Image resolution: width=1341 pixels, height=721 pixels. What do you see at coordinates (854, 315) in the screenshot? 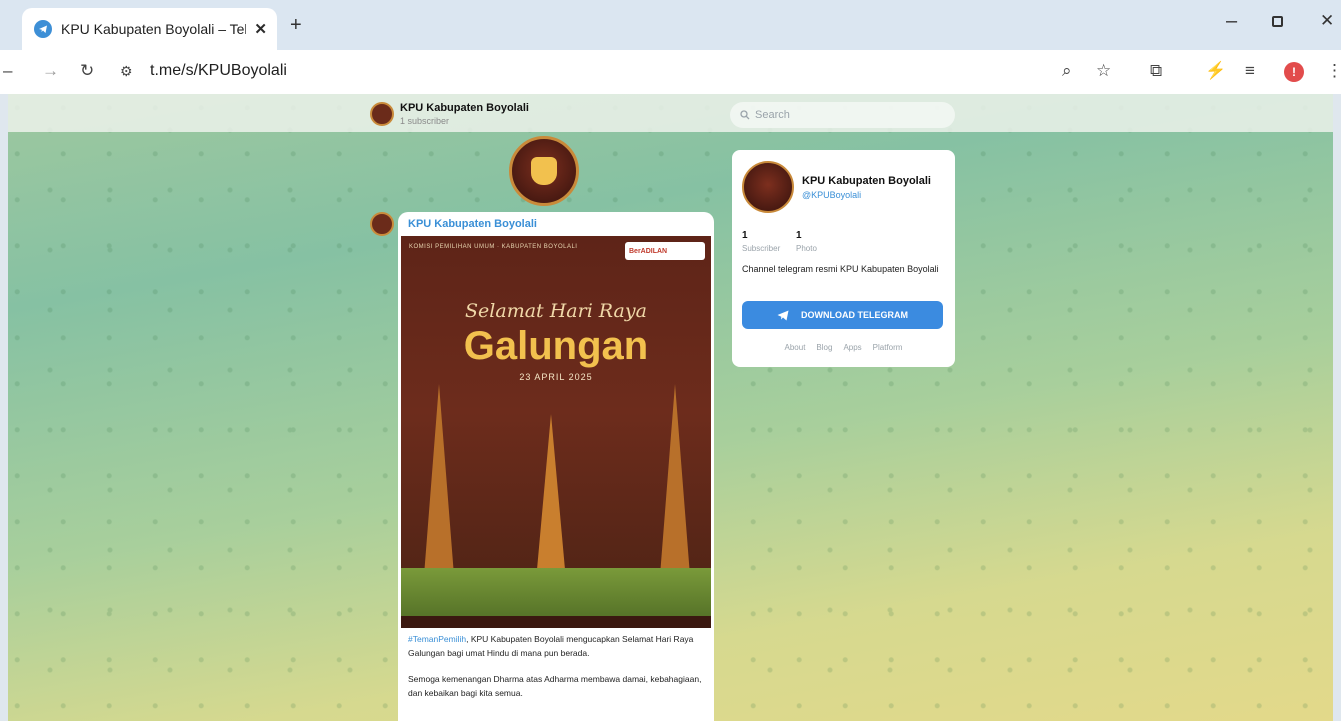
I see `download-button-label: DOWNLOAD TELEGRAM` at bounding box center [854, 315].